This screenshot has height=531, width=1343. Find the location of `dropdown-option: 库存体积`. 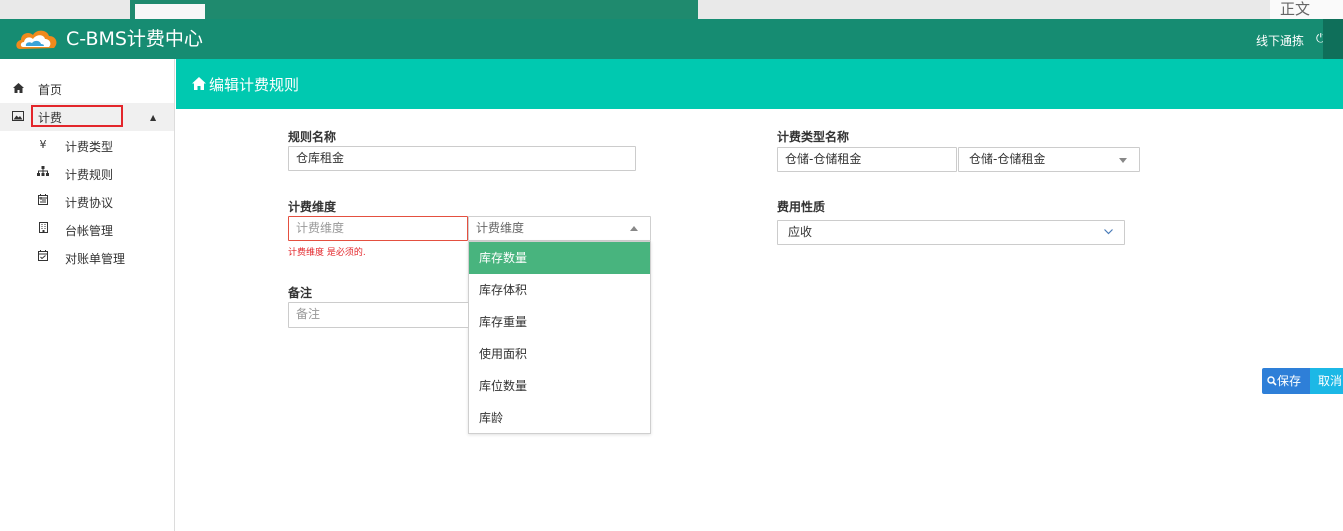

dropdown-option: 库存体积 is located at coordinates (559, 290).